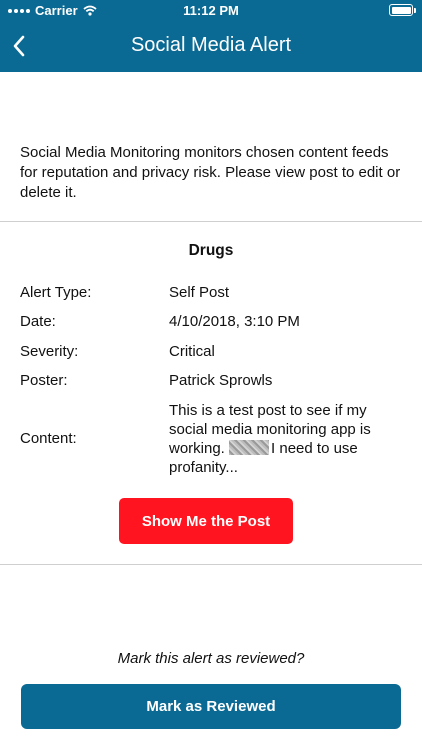  I want to click on divider-top, so click(211, 221).